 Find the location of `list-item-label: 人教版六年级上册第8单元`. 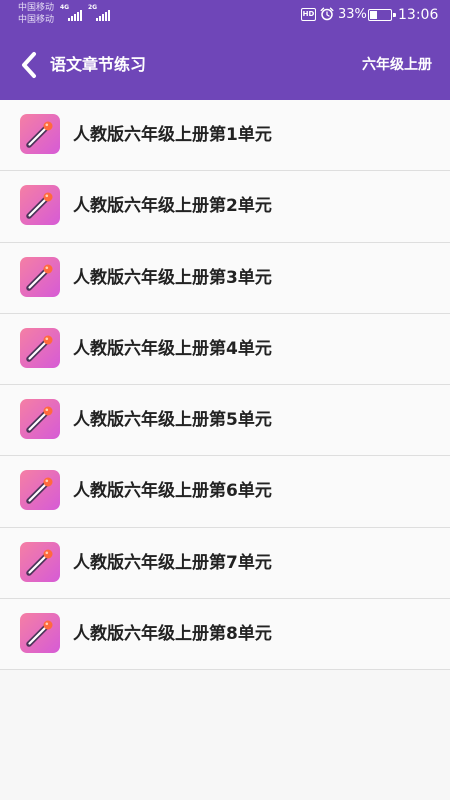

list-item-label: 人教版六年级上册第8单元 is located at coordinates (172, 634).